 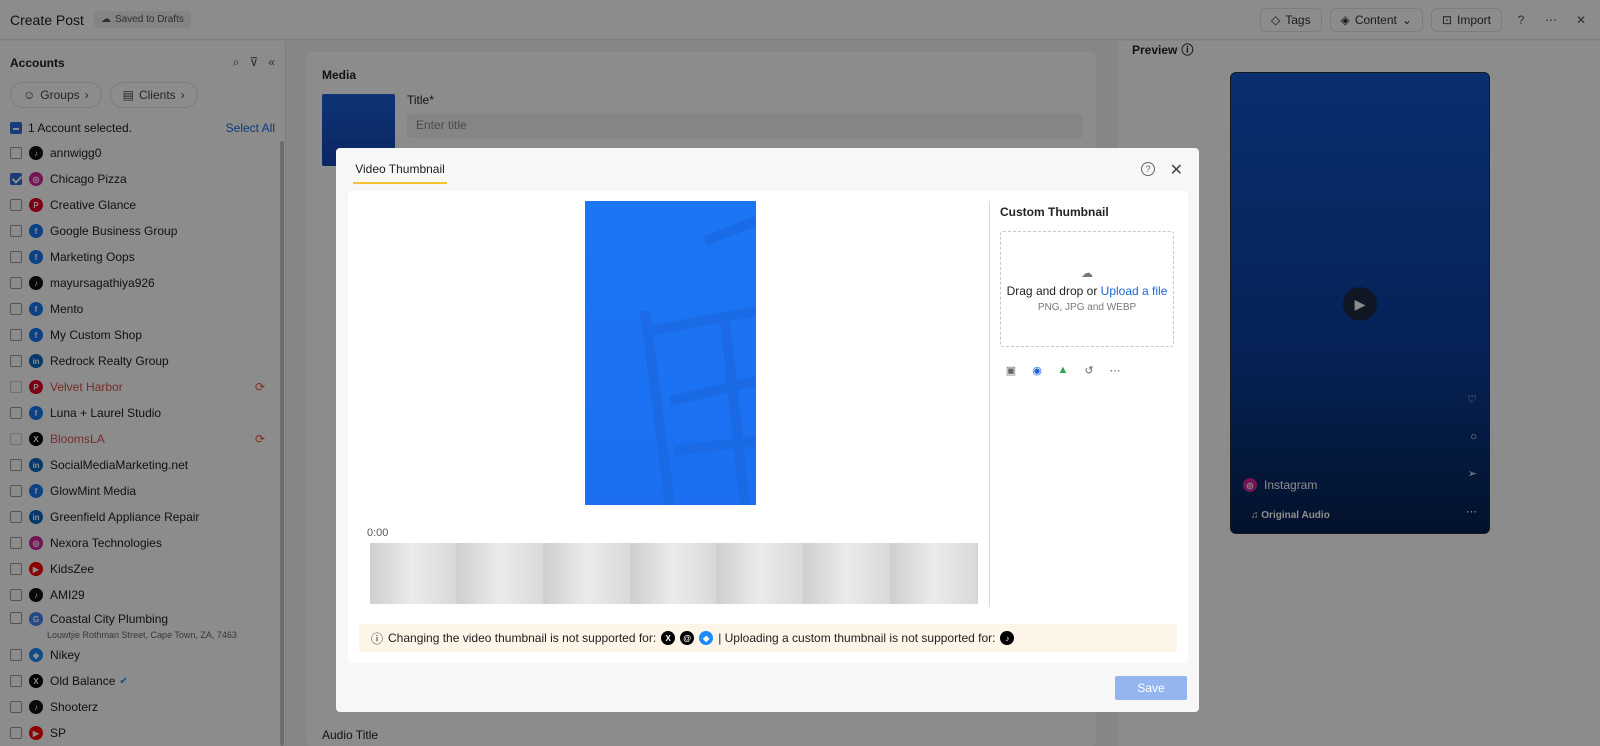 What do you see at coordinates (1037, 370) in the screenshot?
I see `canva-icon: ◉` at bounding box center [1037, 370].